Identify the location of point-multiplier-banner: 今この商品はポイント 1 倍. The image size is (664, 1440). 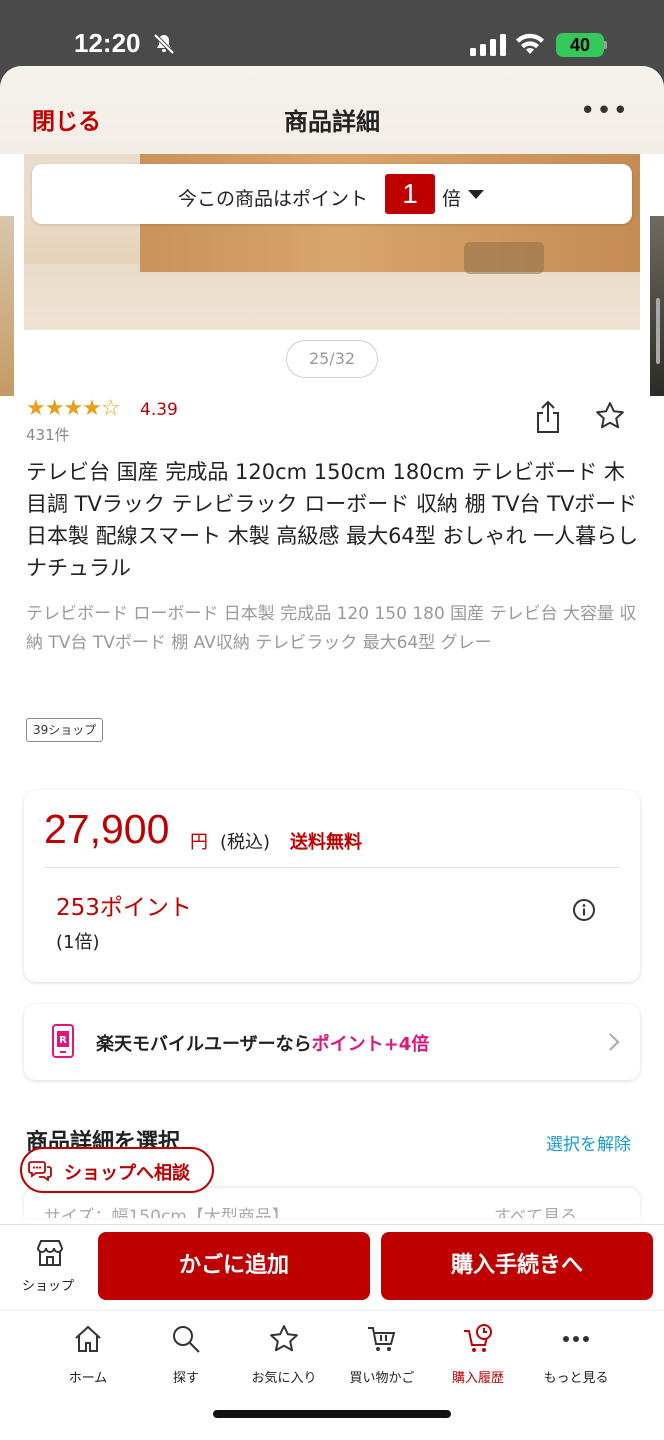
(332, 194).